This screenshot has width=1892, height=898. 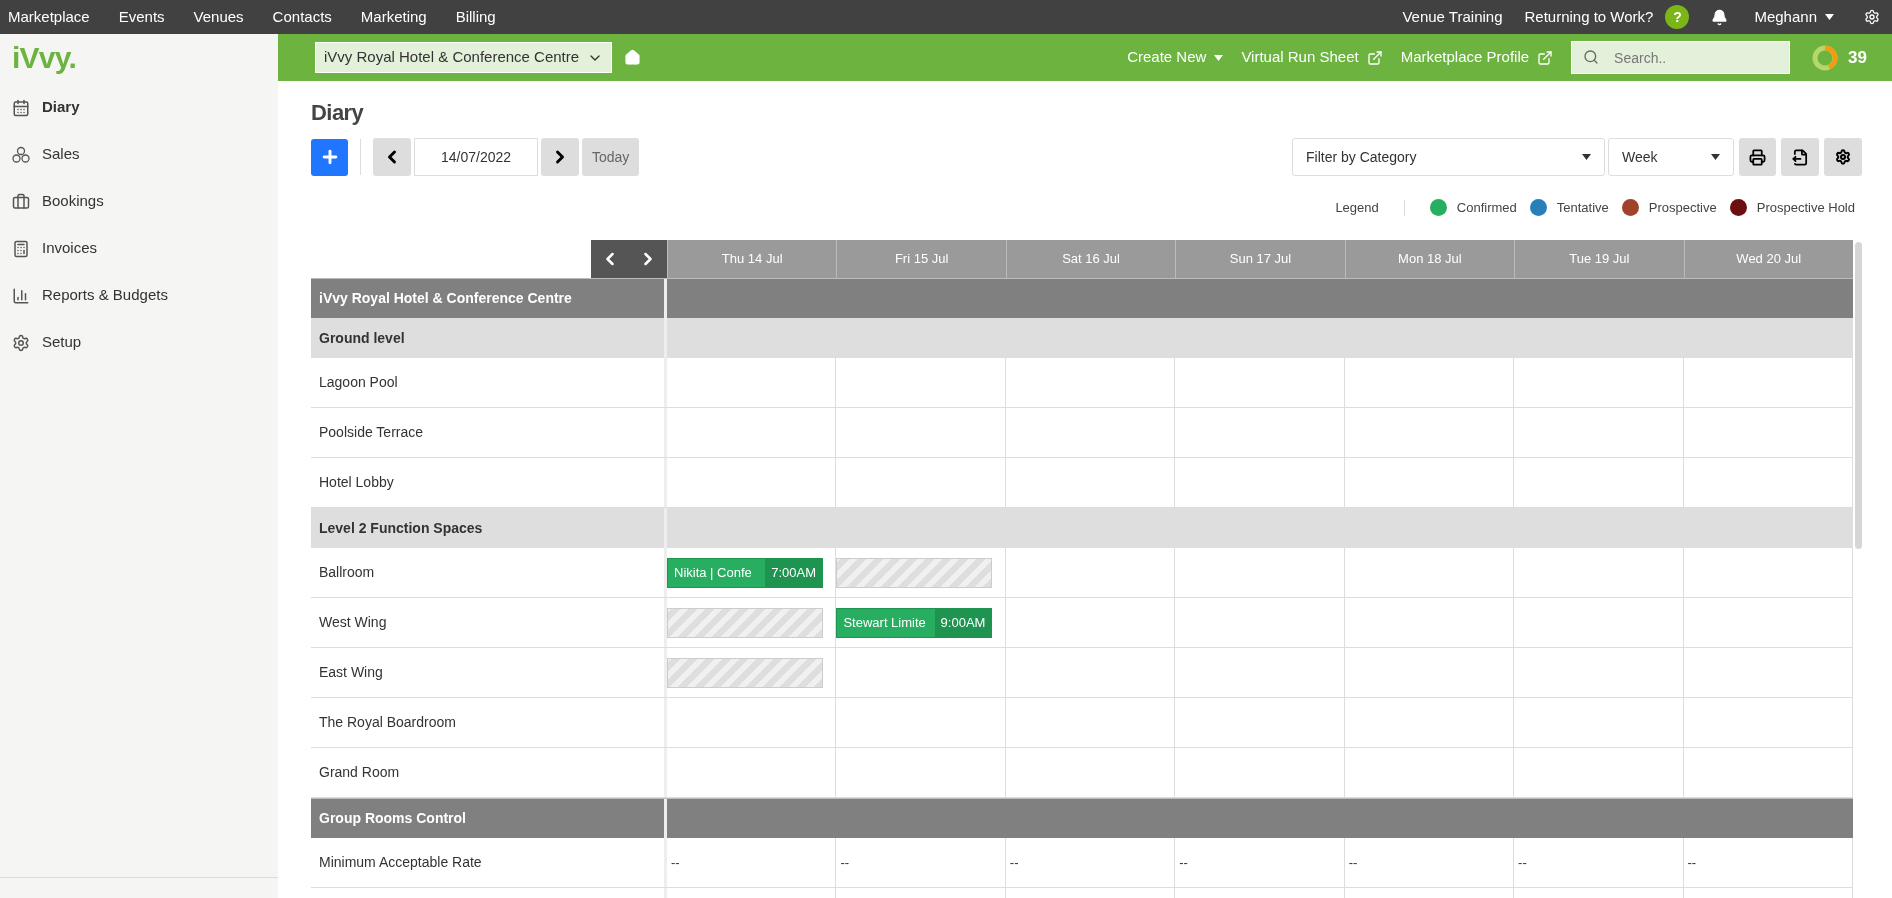 What do you see at coordinates (1681, 57) in the screenshot?
I see `search-field: Search..` at bounding box center [1681, 57].